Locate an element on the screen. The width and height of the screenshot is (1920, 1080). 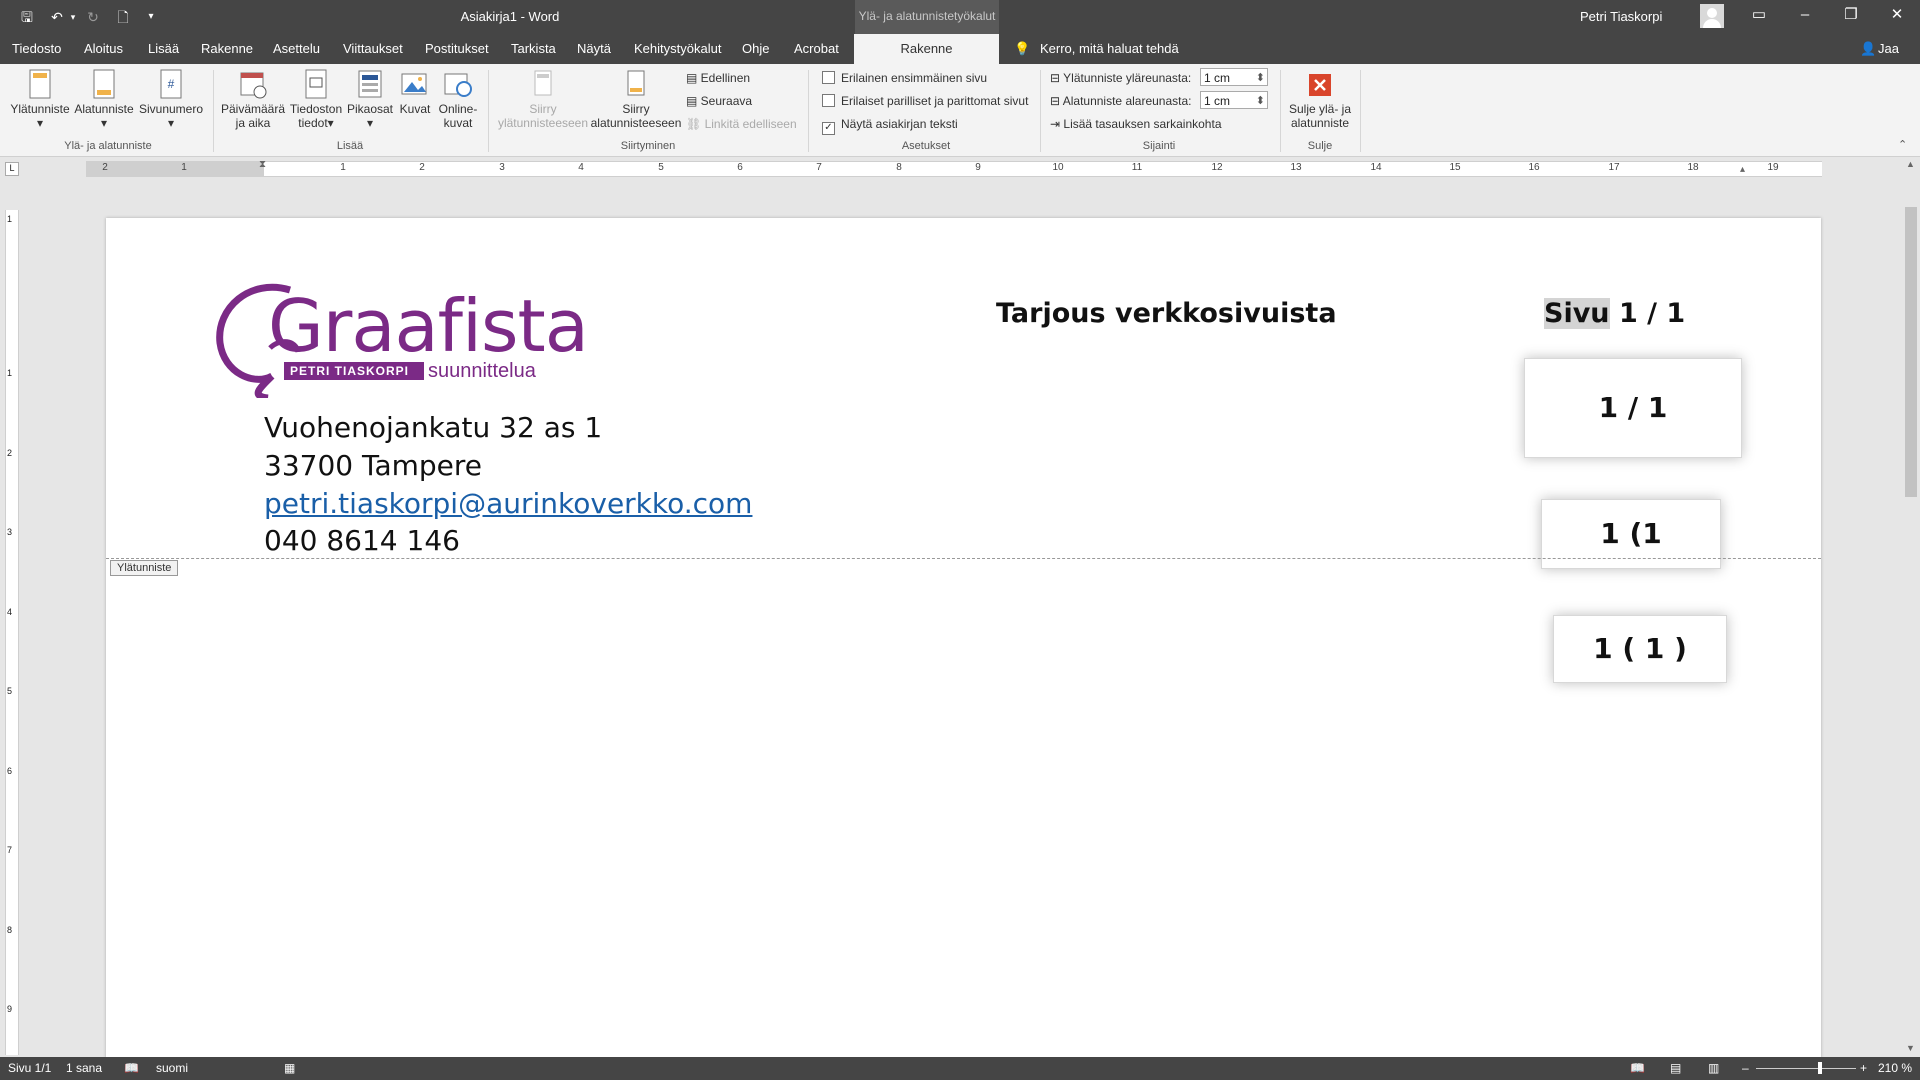
zoom-in-icon: + is located at coordinates (1863, 1068).